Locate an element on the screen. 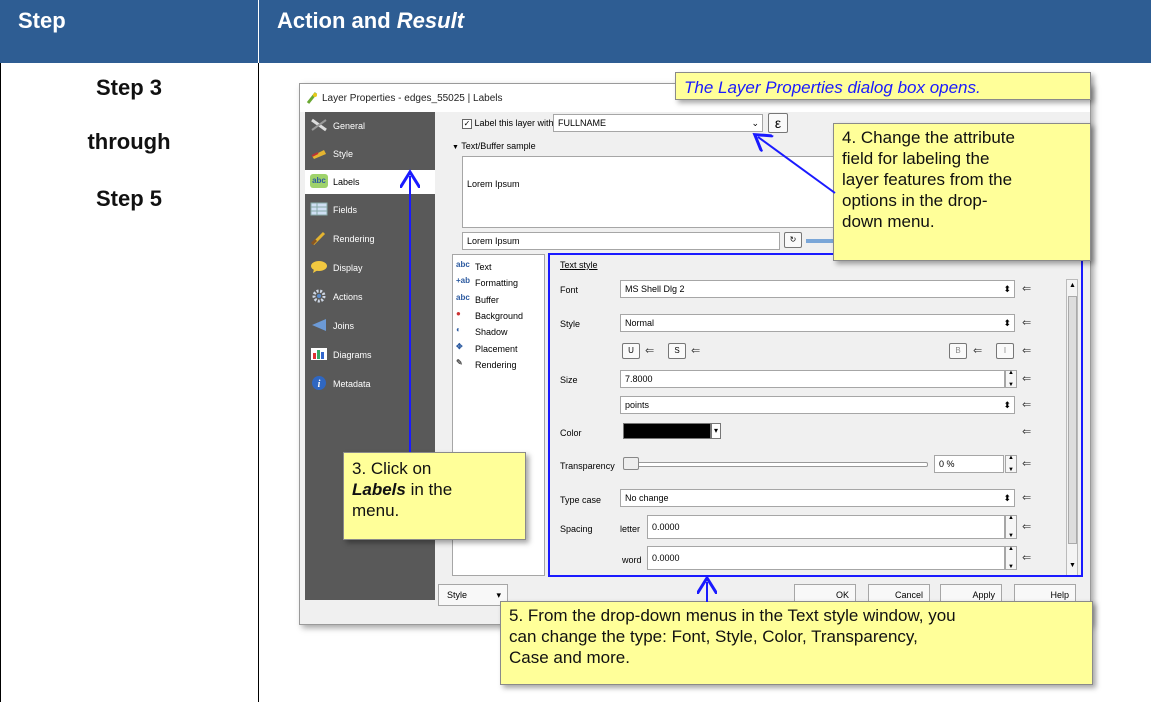 This screenshot has width=1151, height=702. sidebar-item-style: Style is located at coordinates (370, 154).